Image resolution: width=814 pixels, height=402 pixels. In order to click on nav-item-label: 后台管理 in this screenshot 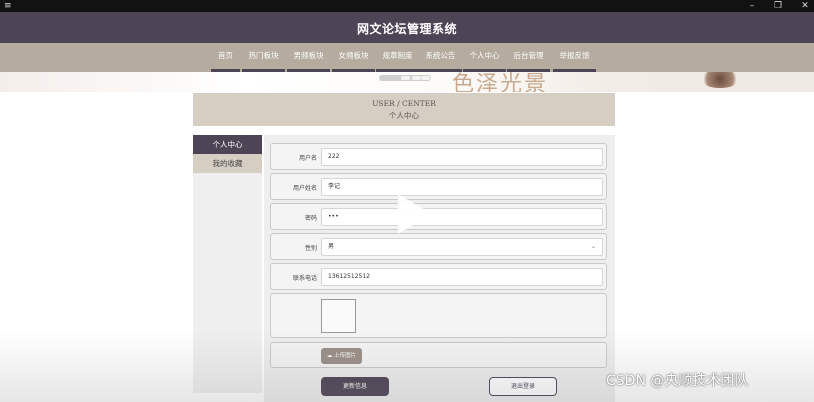, I will do `click(528, 55)`.